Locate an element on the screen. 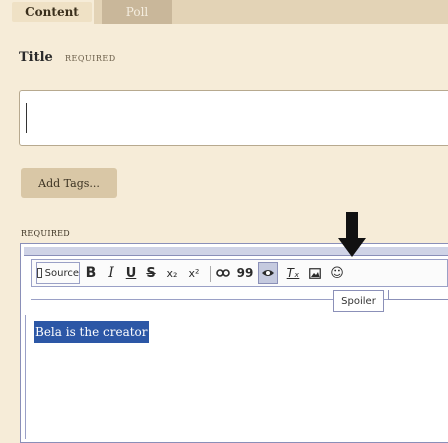 The width and height of the screenshot is (448, 443). title-label: Title is located at coordinates (36, 57).